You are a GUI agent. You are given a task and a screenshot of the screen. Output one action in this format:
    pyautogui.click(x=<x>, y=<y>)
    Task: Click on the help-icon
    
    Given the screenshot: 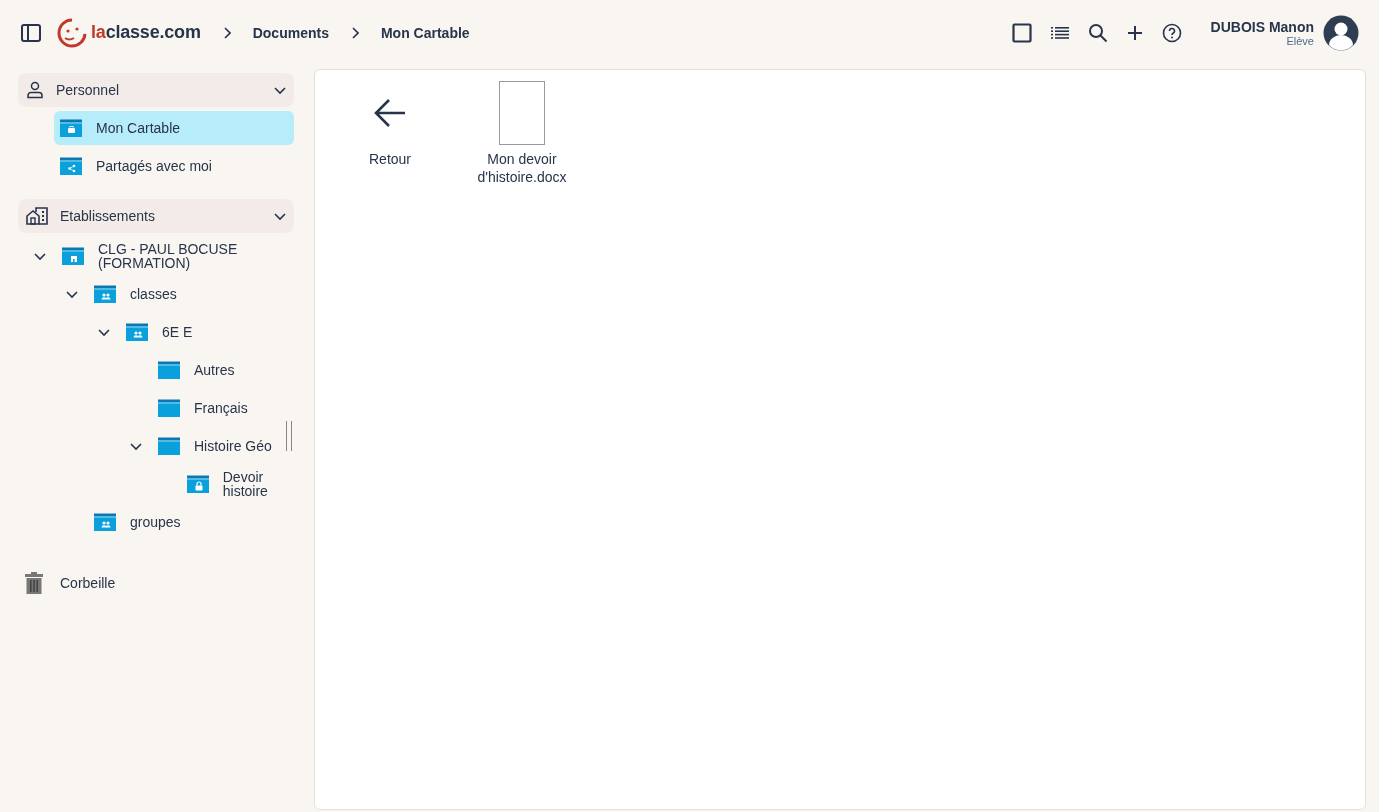 What is the action you would take?
    pyautogui.click(x=1171, y=32)
    